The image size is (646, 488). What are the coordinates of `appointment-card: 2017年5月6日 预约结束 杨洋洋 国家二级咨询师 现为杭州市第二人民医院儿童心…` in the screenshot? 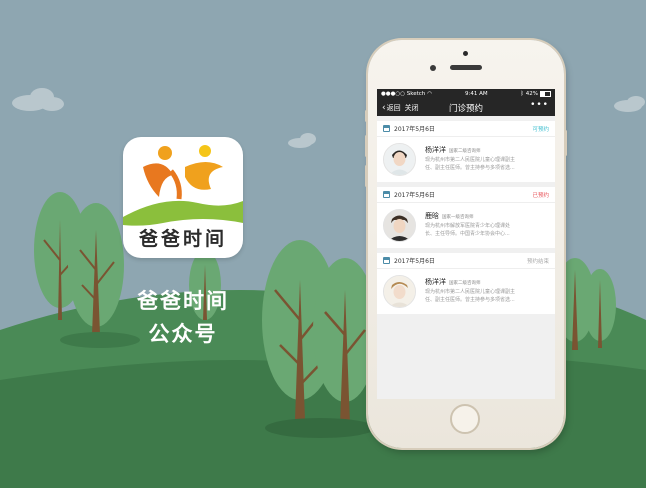 It's located at (466, 283).